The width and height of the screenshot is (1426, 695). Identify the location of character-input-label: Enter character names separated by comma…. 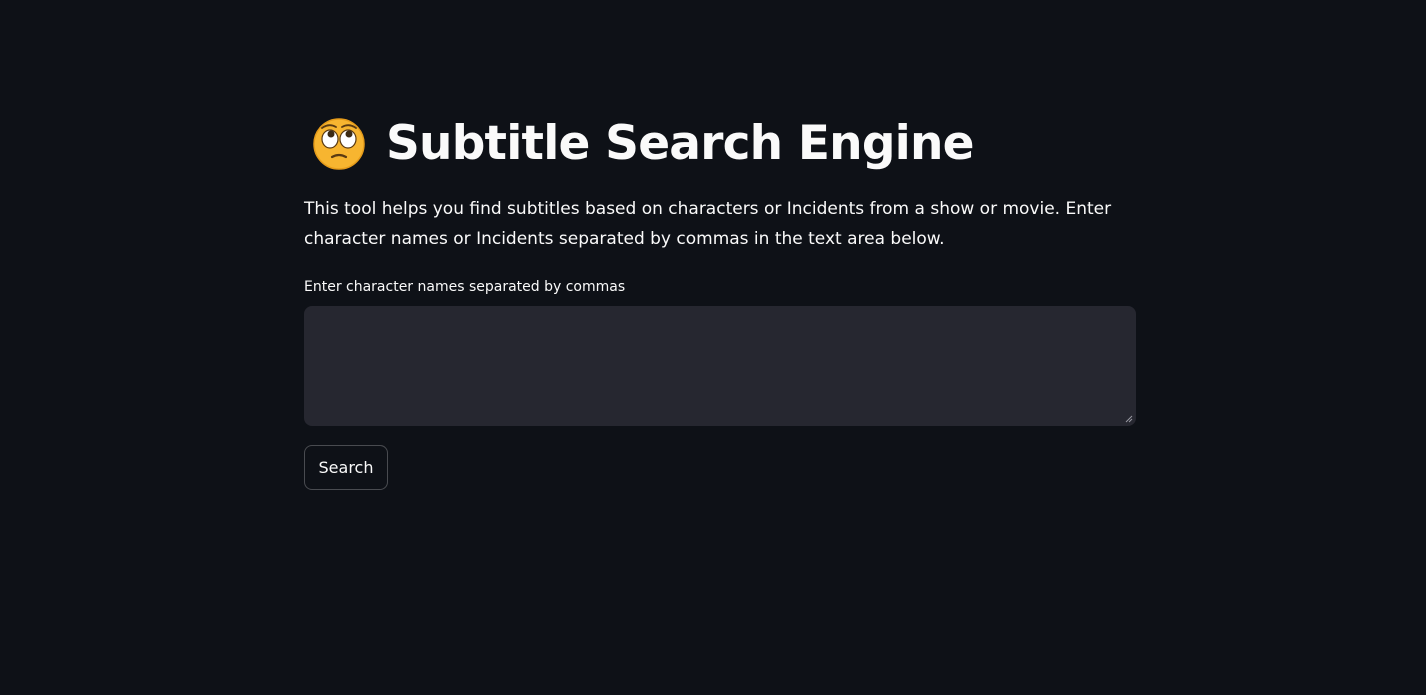
(465, 287).